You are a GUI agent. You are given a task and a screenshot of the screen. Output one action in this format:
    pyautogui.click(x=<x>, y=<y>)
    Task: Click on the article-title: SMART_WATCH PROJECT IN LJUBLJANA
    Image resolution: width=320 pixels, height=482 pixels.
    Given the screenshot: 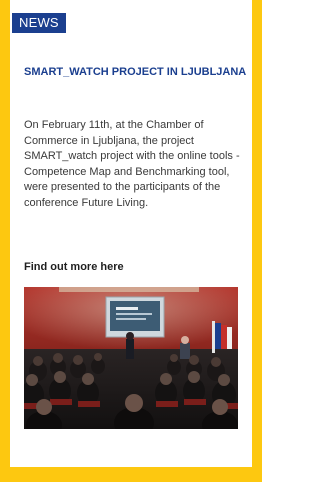 What is the action you would take?
    pyautogui.click(x=137, y=72)
    